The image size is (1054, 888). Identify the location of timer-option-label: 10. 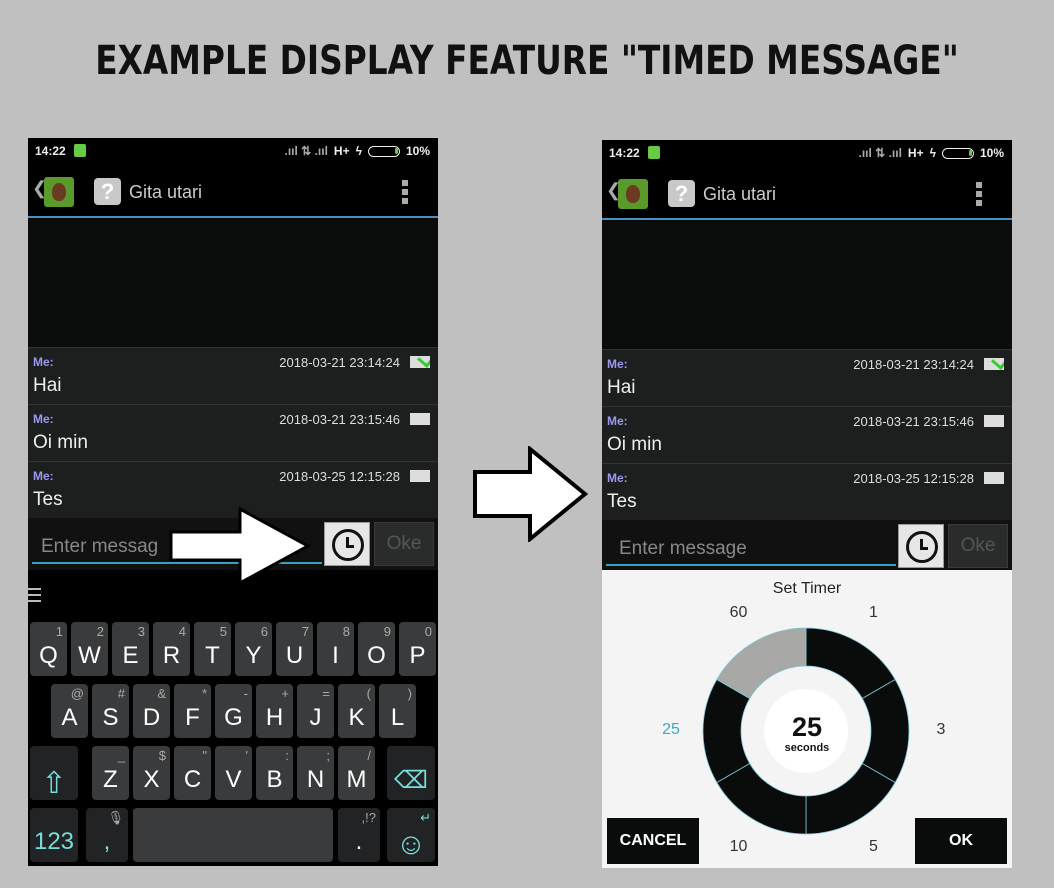
(739, 847).